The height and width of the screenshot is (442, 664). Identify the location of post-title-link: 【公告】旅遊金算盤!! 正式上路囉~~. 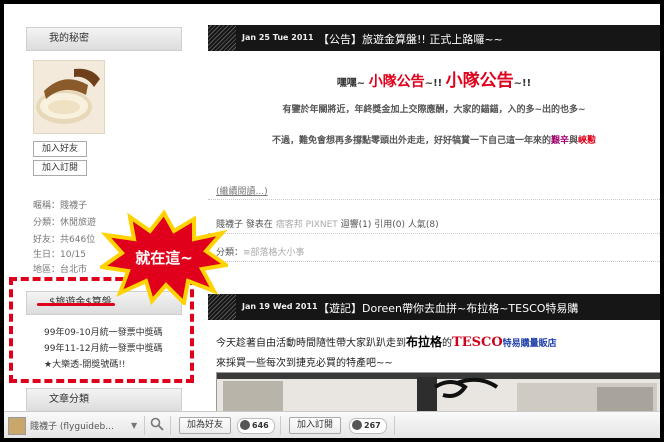
(410, 39).